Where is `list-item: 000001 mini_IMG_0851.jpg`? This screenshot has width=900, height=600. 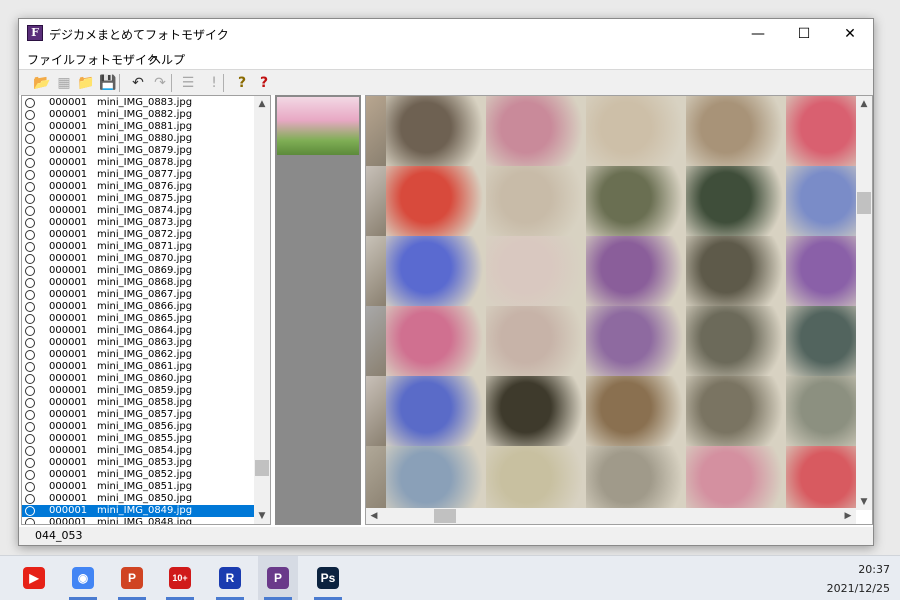 list-item: 000001 mini_IMG_0851.jpg is located at coordinates (138, 487).